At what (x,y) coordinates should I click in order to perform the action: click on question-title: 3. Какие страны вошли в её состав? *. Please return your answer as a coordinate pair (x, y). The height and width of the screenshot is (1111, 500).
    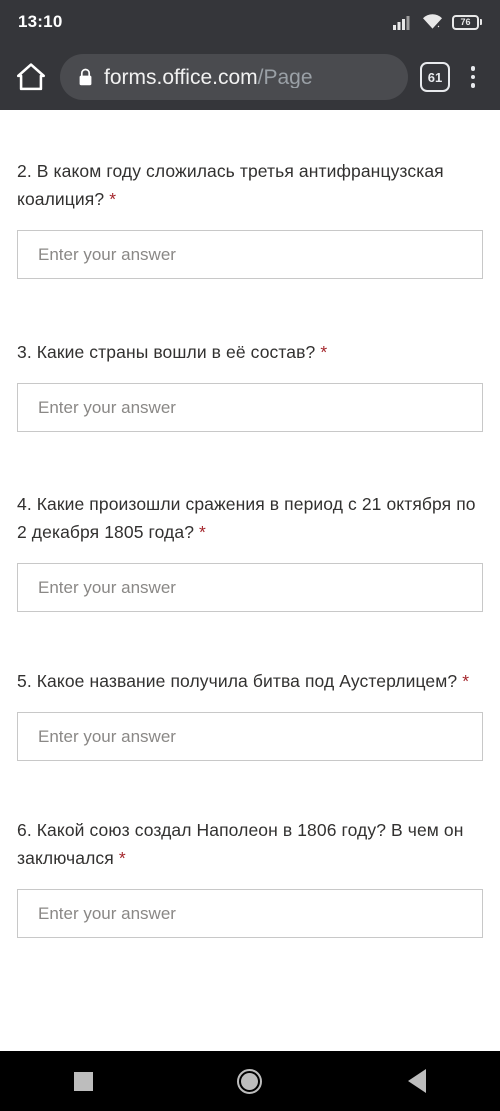
    Looking at the image, I should click on (250, 352).